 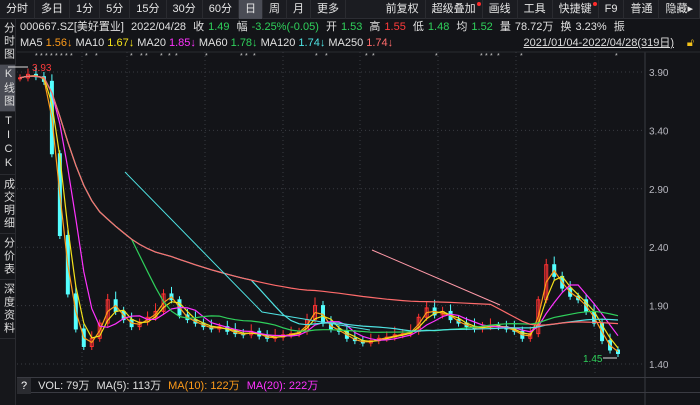 I want to click on max-price-label: 3.93, so click(x=42, y=68).